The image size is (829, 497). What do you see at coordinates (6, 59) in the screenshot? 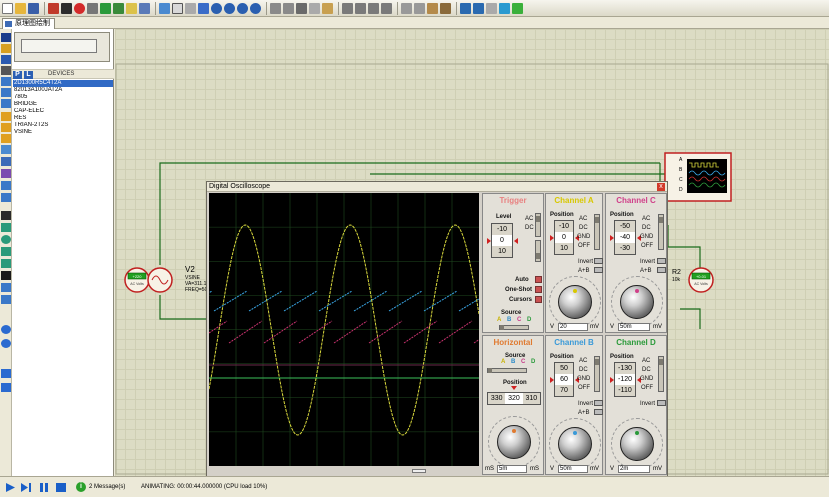
I see `junction-icon` at bounding box center [6, 59].